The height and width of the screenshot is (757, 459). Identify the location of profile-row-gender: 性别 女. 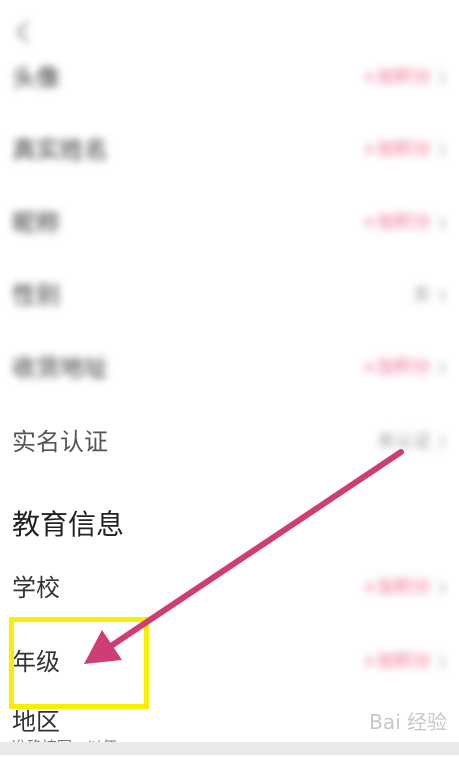
(229, 295).